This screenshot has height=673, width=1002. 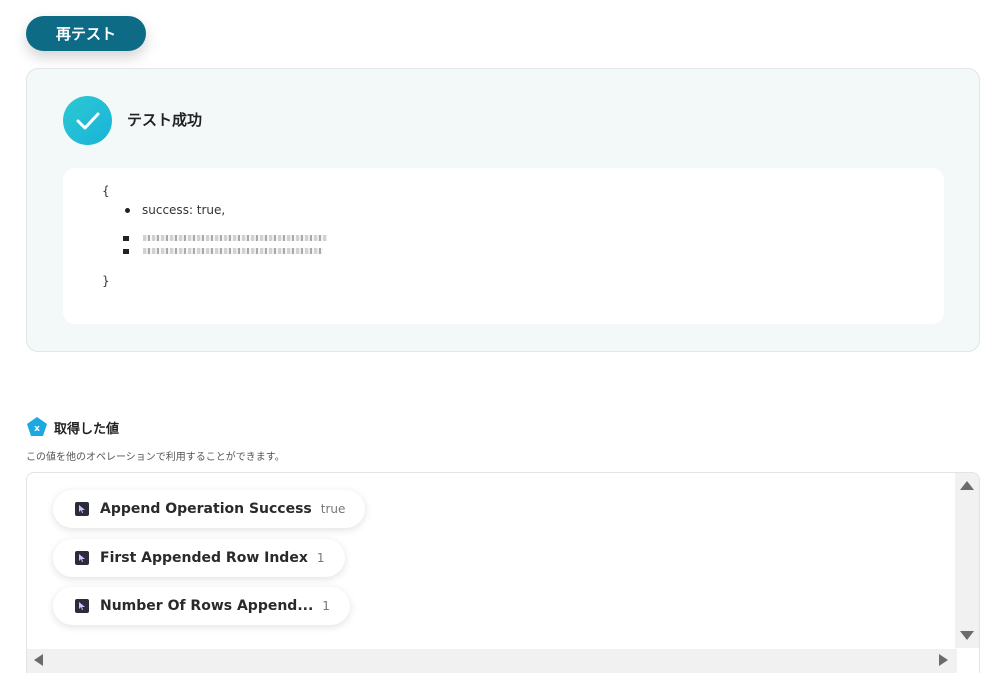 What do you see at coordinates (967, 635) in the screenshot?
I see `scroll-down-arrow-icon` at bounding box center [967, 635].